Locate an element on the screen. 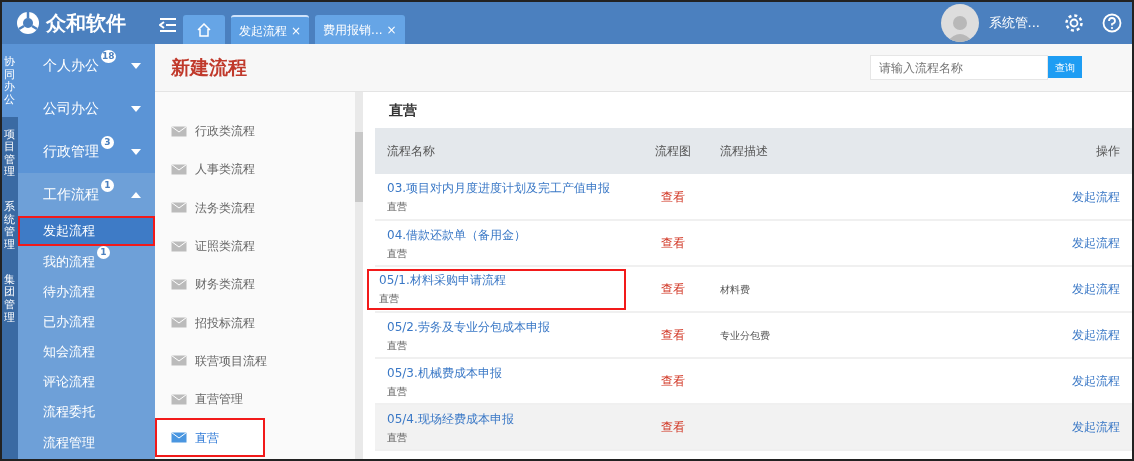 This screenshot has width=1134, height=461. column-header: 流程图 is located at coordinates (672, 151).